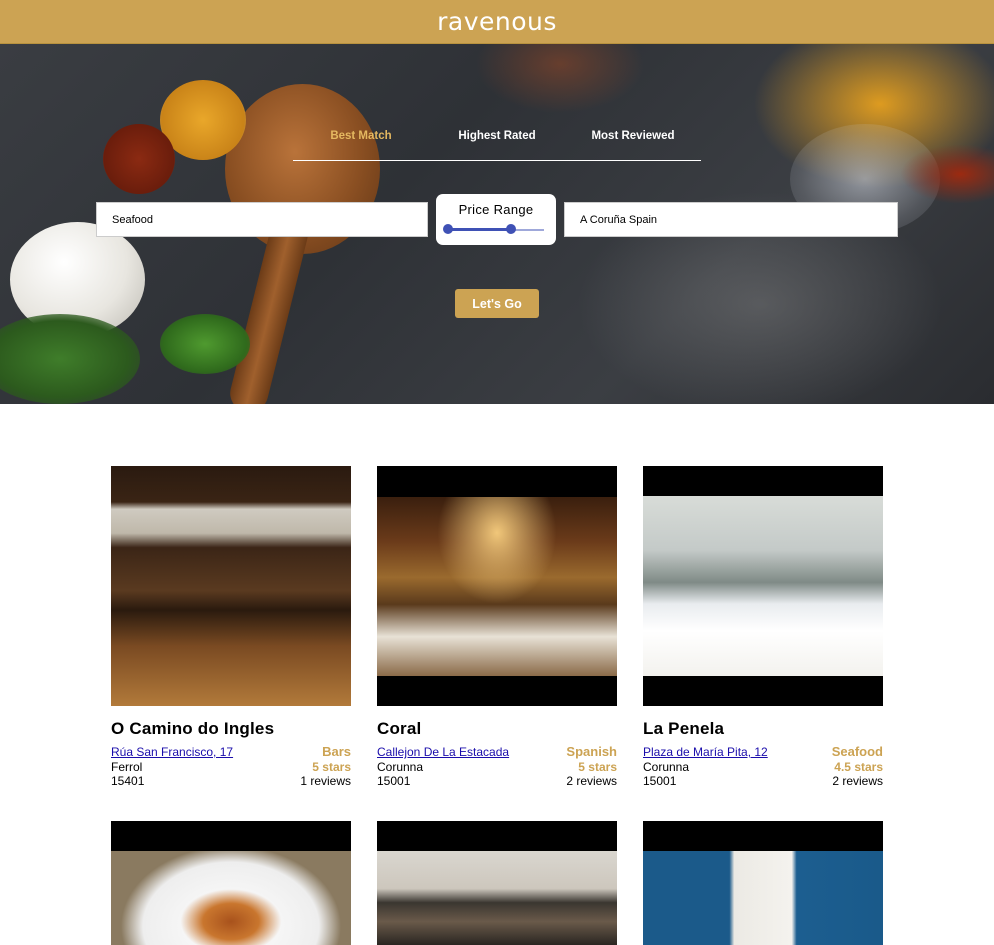 The image size is (994, 945). I want to click on business-address-link: Plaza de María Pita, 12, so click(705, 752).